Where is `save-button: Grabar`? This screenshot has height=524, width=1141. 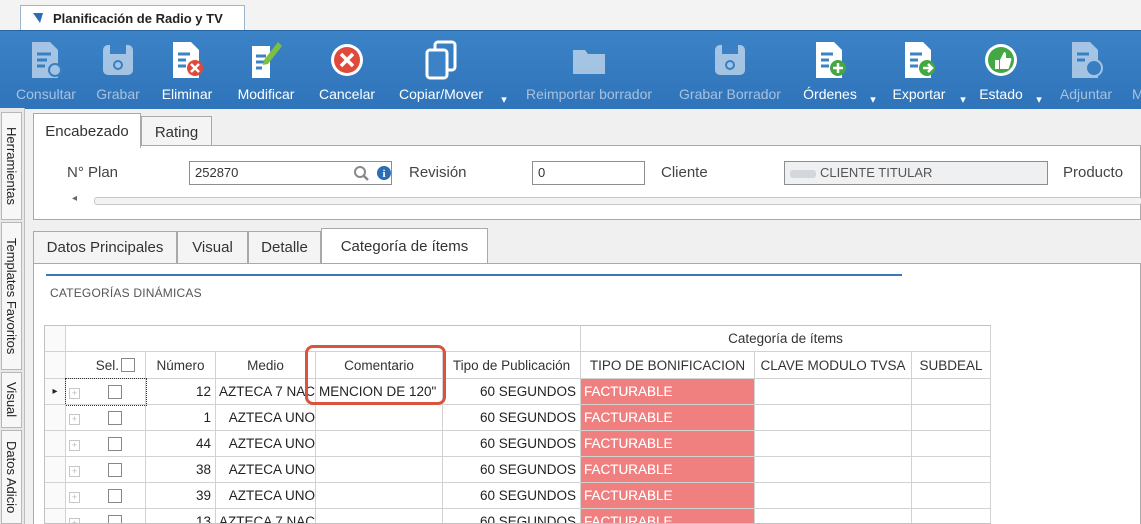
save-button: Grabar is located at coordinates (118, 70).